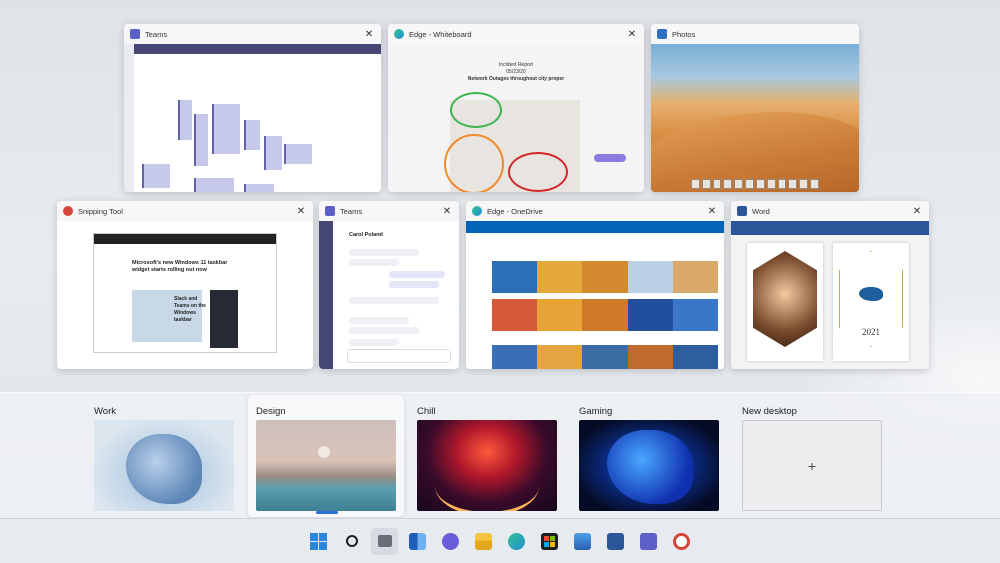 Image resolution: width=1000 pixels, height=563 pixels. What do you see at coordinates (483, 541) in the screenshot?
I see `file-explorer-icon` at bounding box center [483, 541].